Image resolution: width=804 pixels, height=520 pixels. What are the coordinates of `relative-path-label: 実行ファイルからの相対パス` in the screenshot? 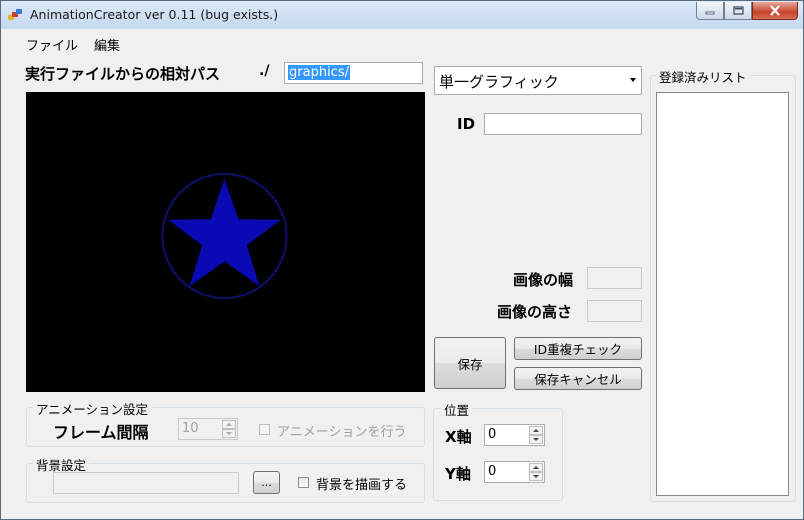 It's located at (123, 74).